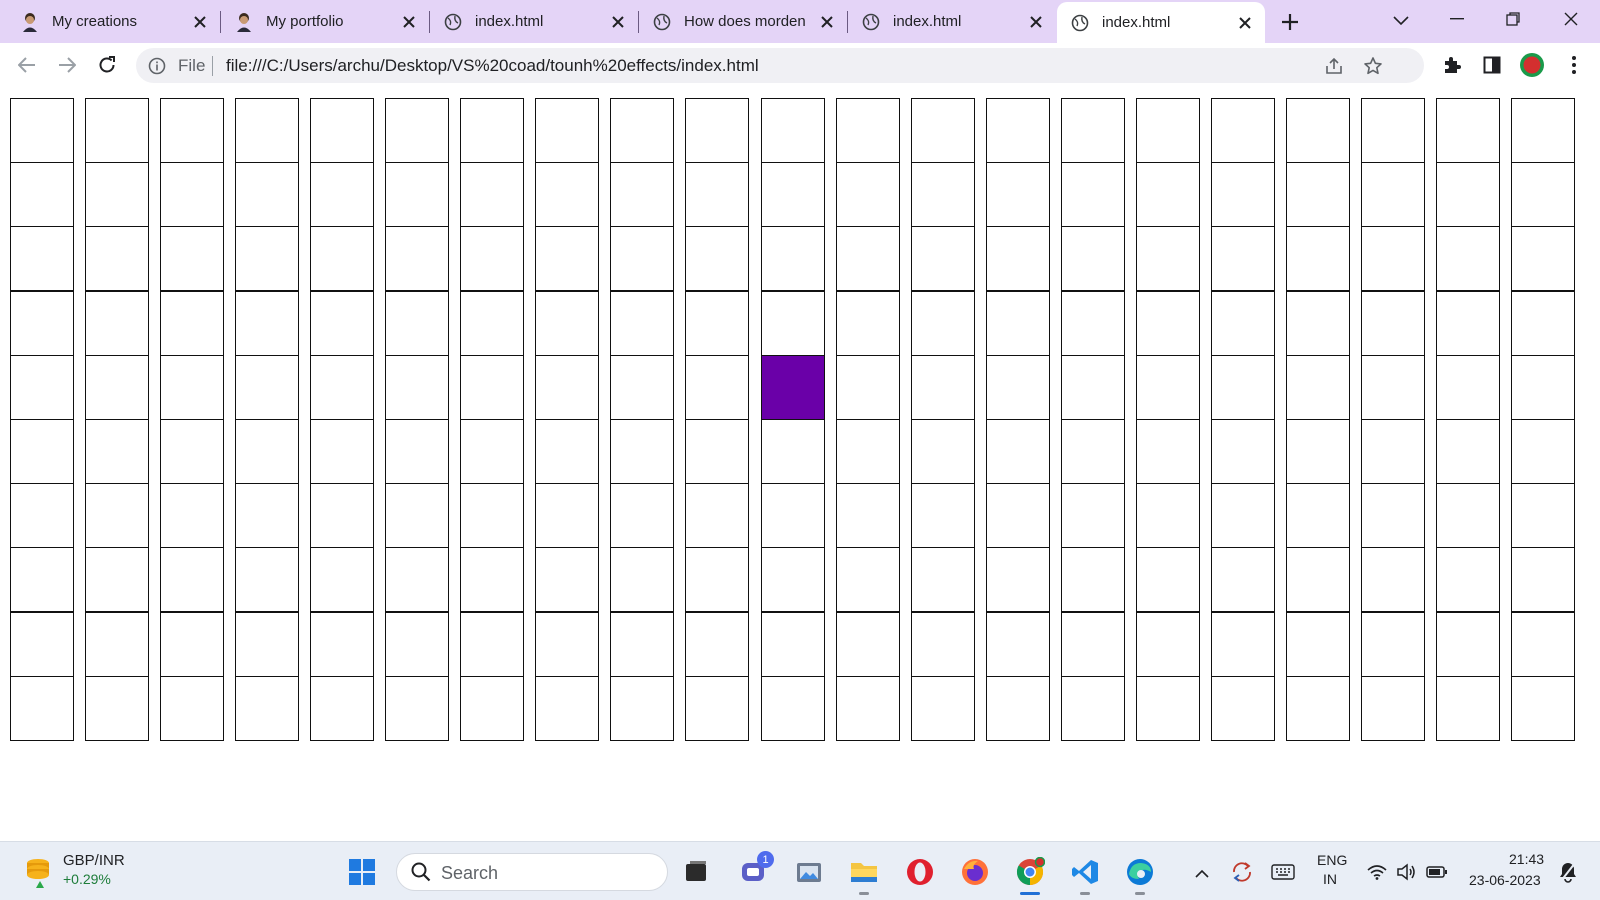 This screenshot has width=1600, height=900. I want to click on grid-cell-highlighted, so click(793, 387).